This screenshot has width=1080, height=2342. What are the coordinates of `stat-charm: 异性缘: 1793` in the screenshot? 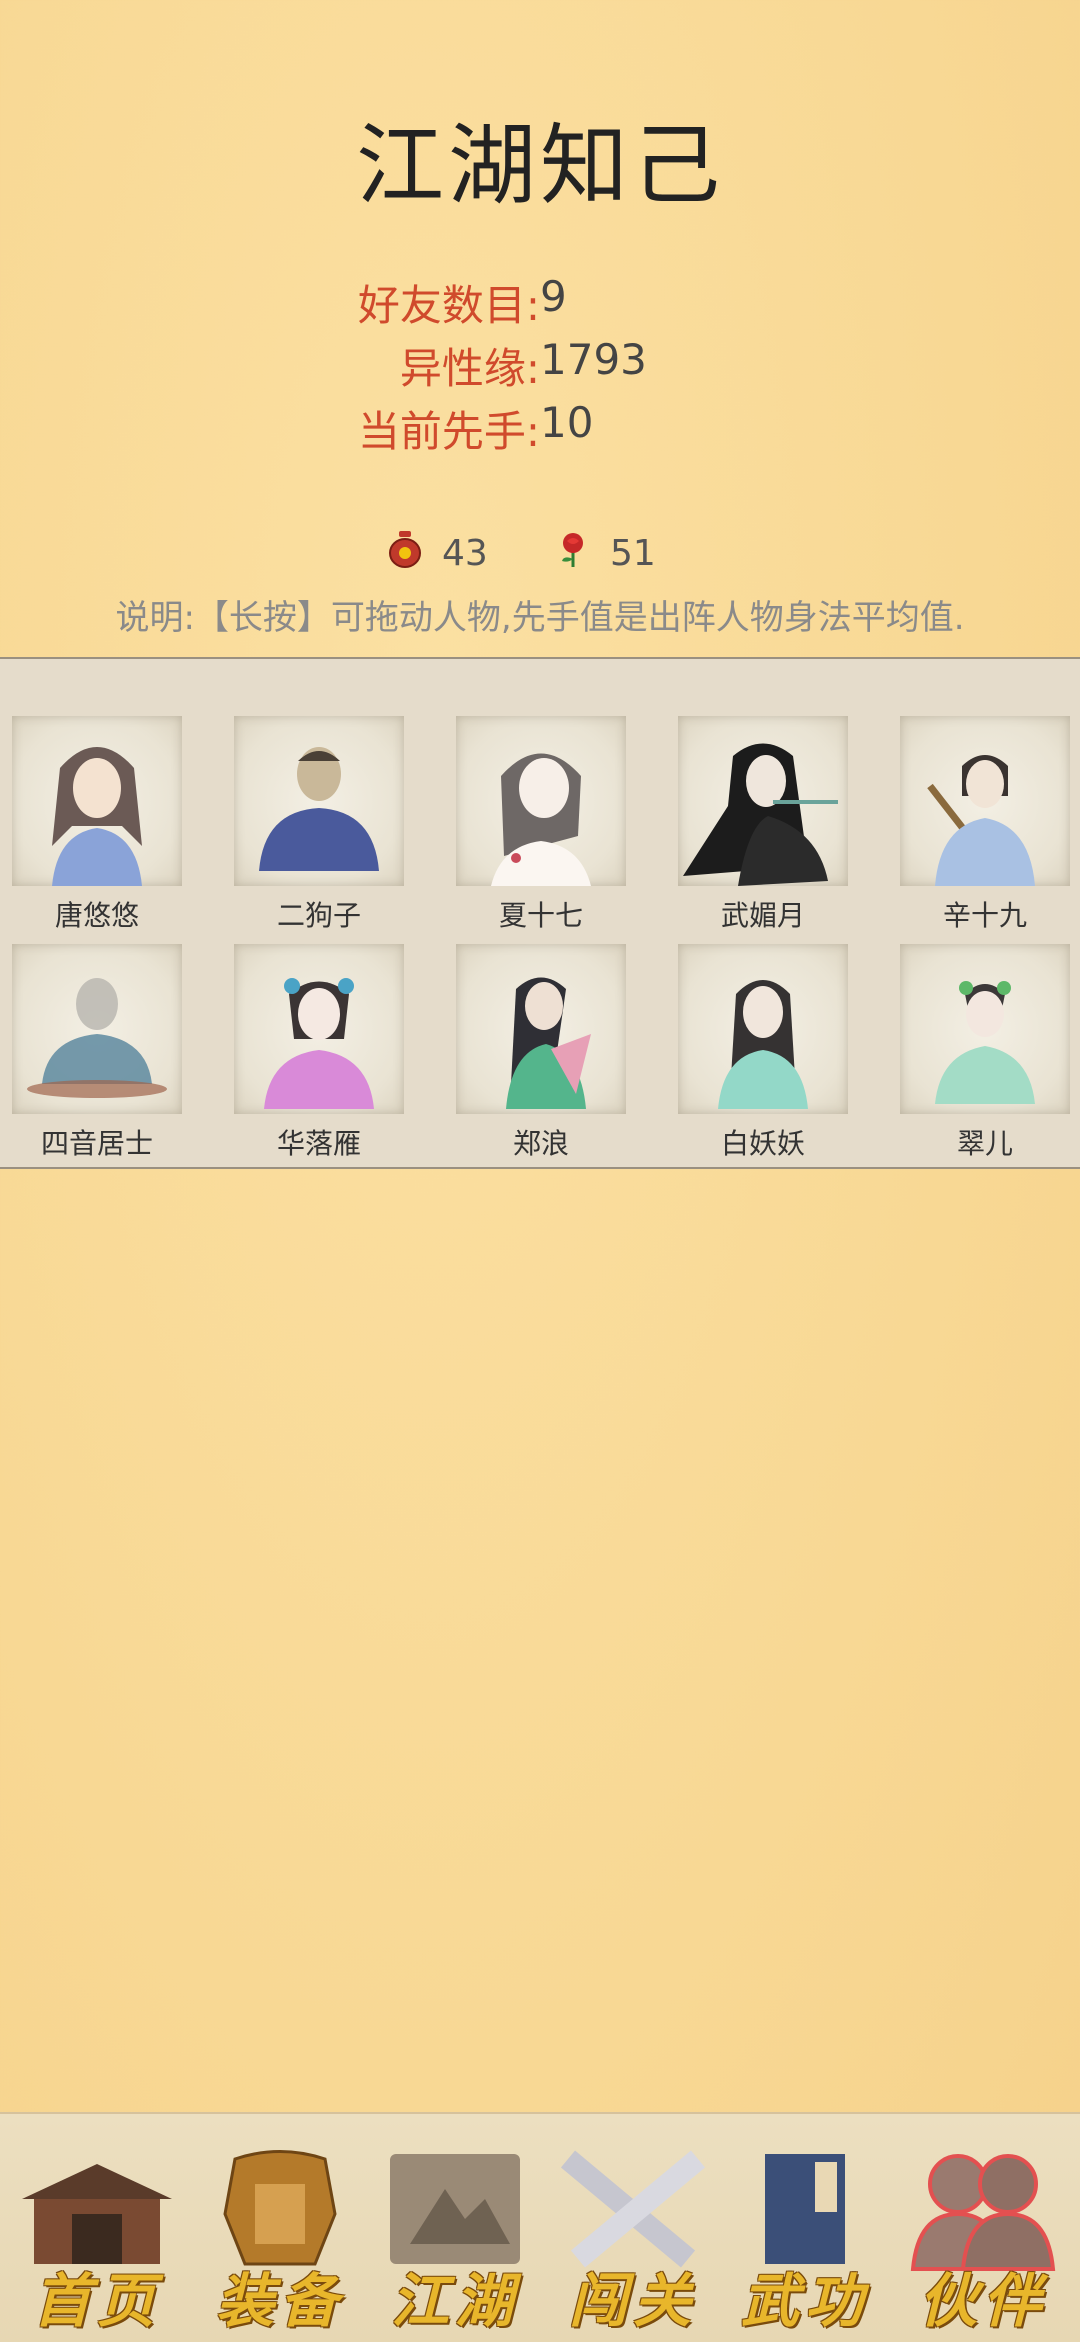 It's located at (540, 367).